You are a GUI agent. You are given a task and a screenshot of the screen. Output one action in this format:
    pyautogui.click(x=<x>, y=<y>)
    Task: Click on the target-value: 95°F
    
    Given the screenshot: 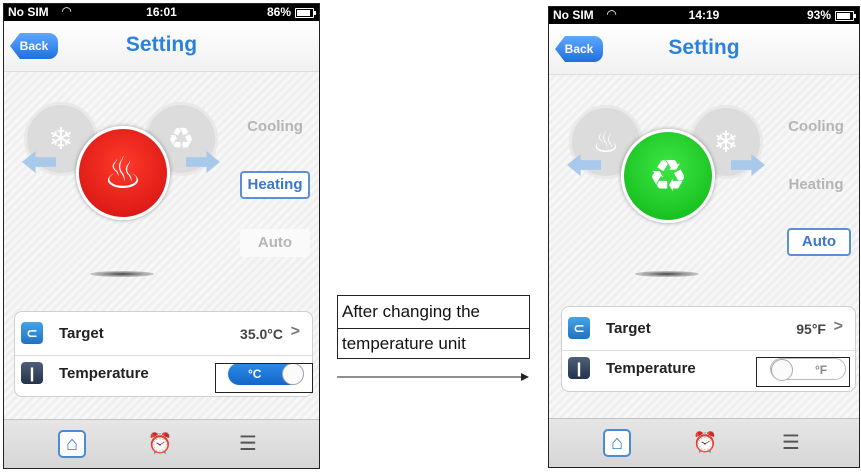 What is the action you would take?
    pyautogui.click(x=811, y=329)
    